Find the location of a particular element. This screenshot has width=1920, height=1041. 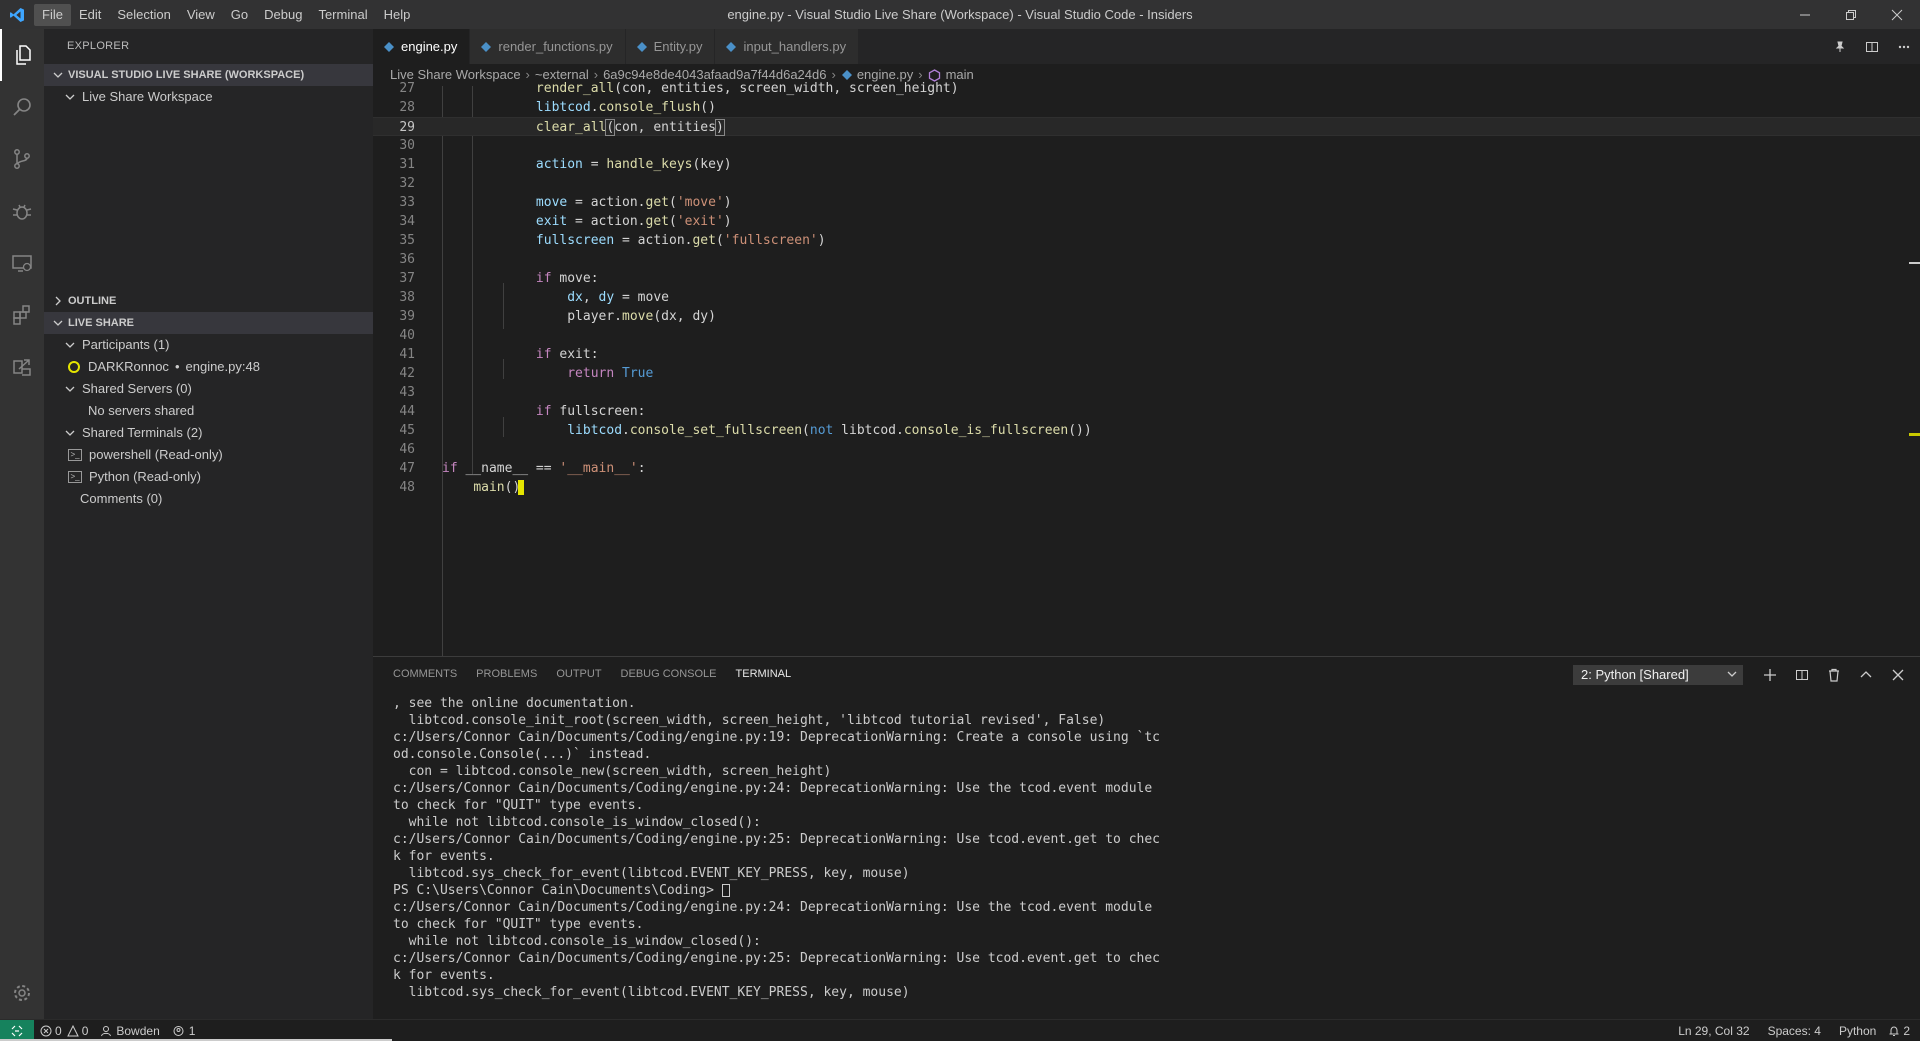

notifications-status: 2 is located at coordinates (1899, 1030).